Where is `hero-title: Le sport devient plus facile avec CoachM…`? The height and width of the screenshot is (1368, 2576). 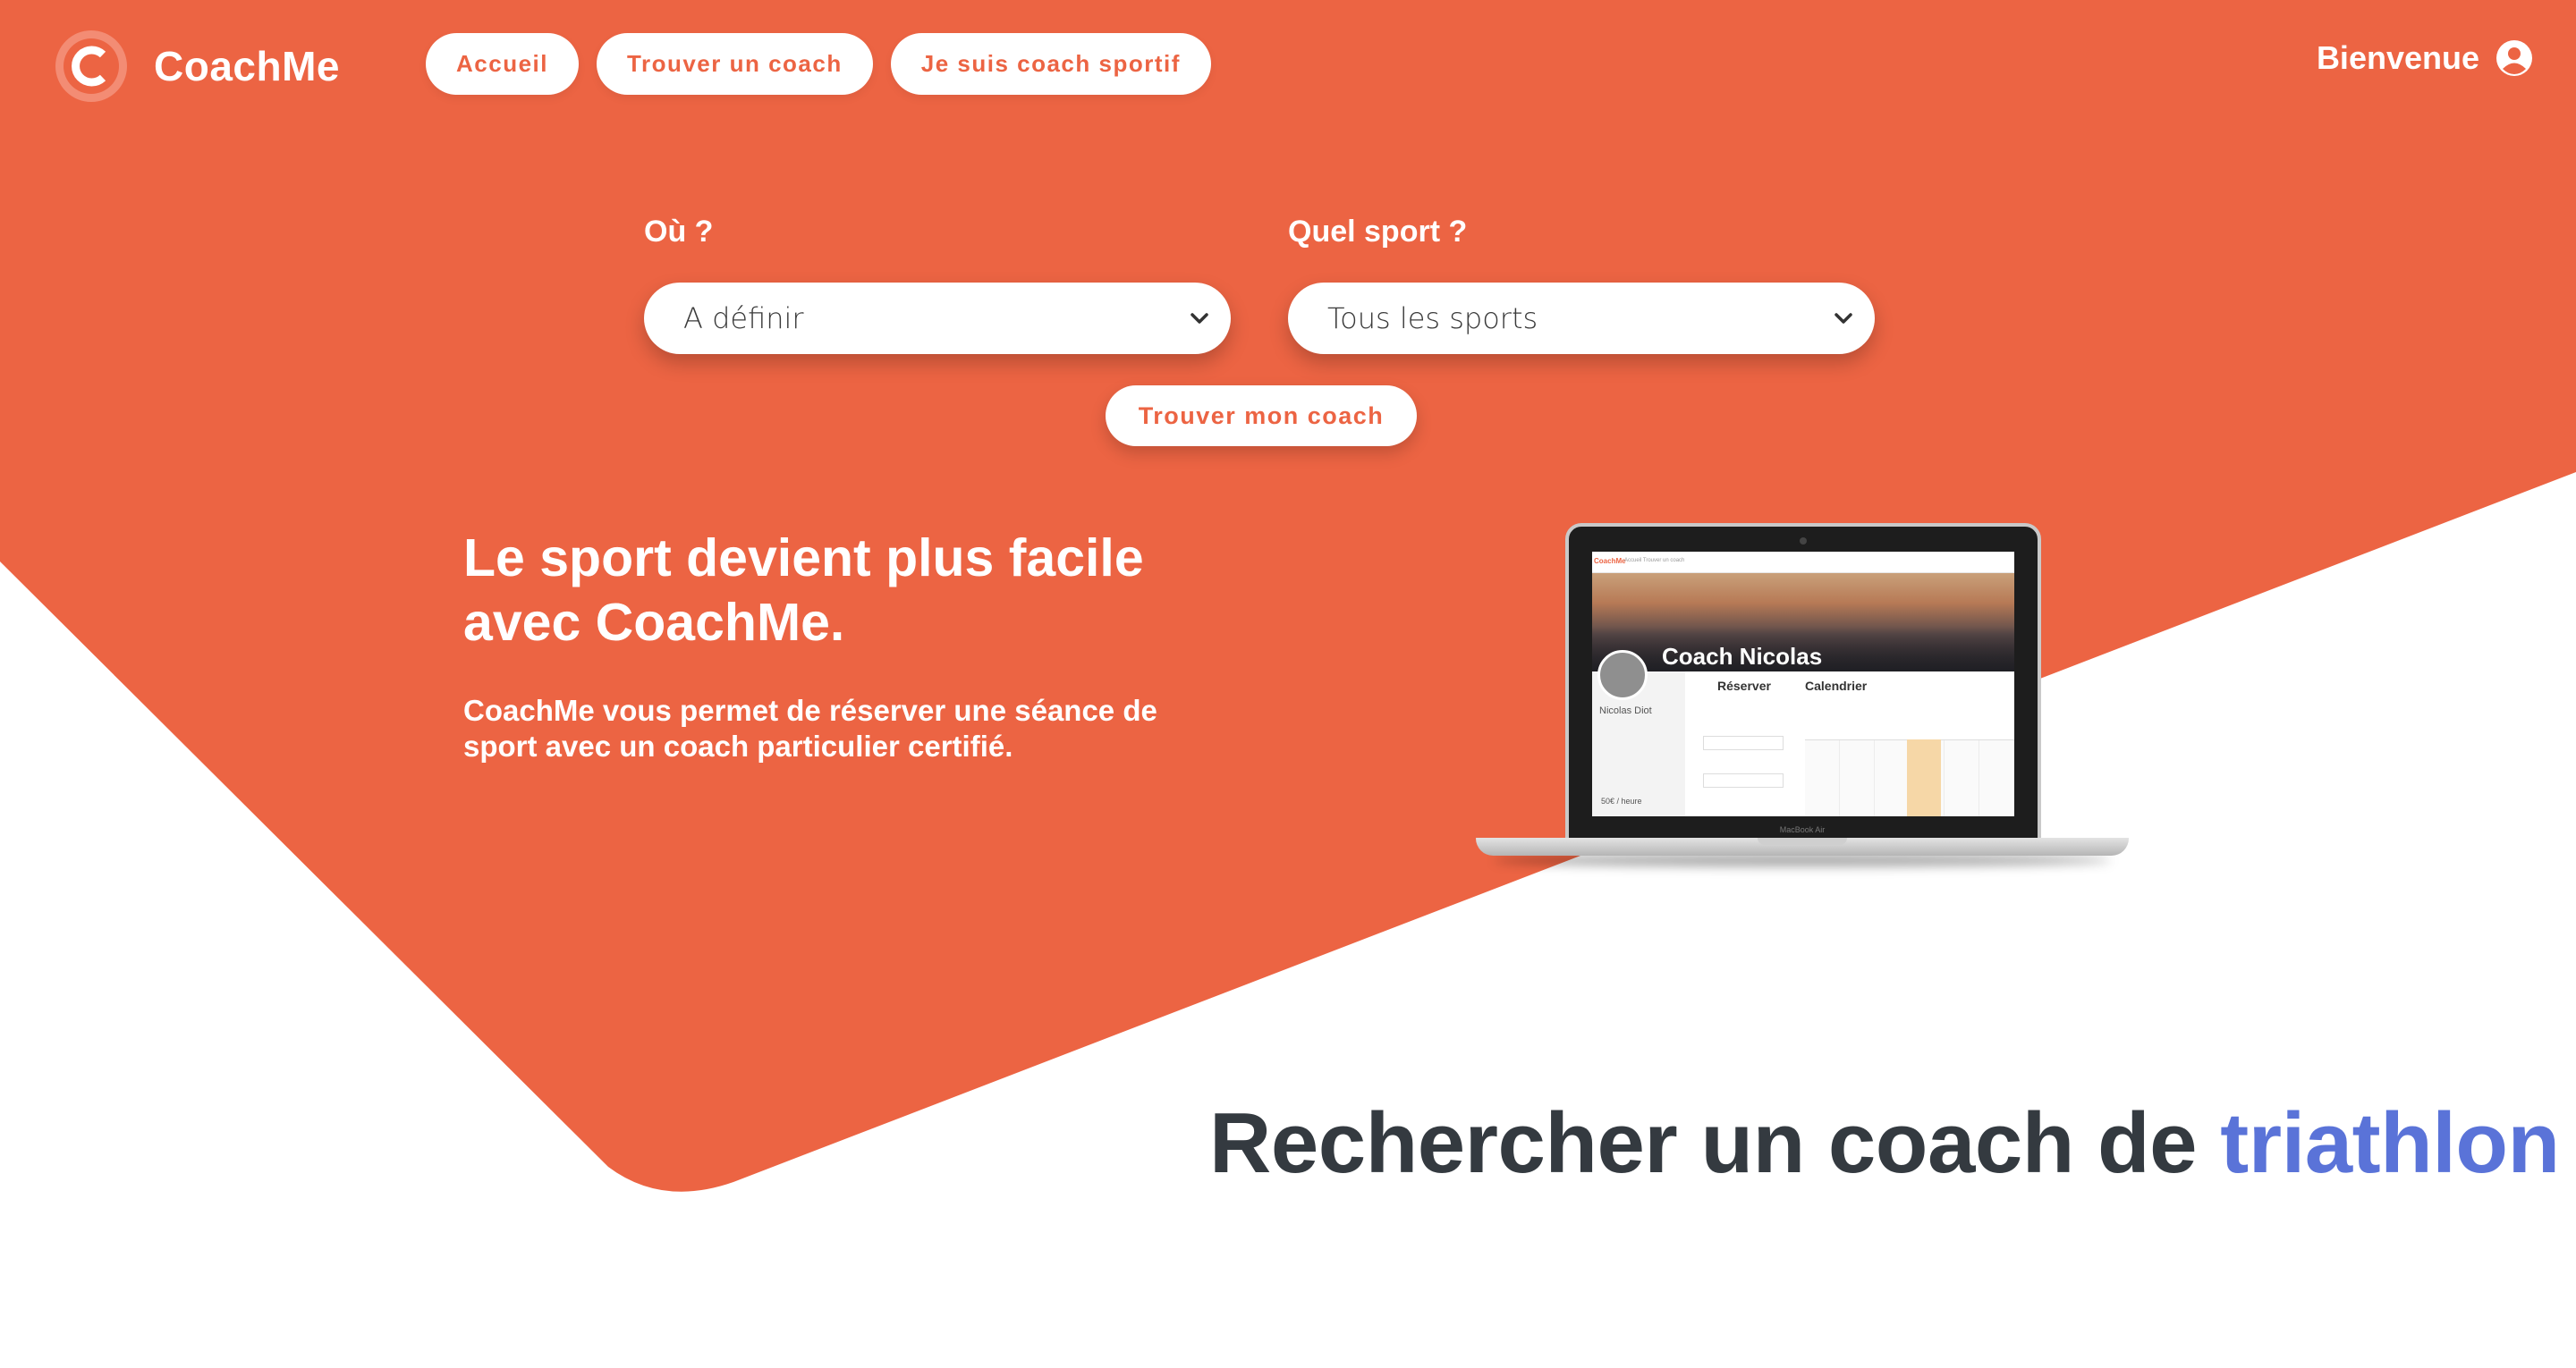
hero-title: Le sport devient plus facile avec CoachM… is located at coordinates (803, 590).